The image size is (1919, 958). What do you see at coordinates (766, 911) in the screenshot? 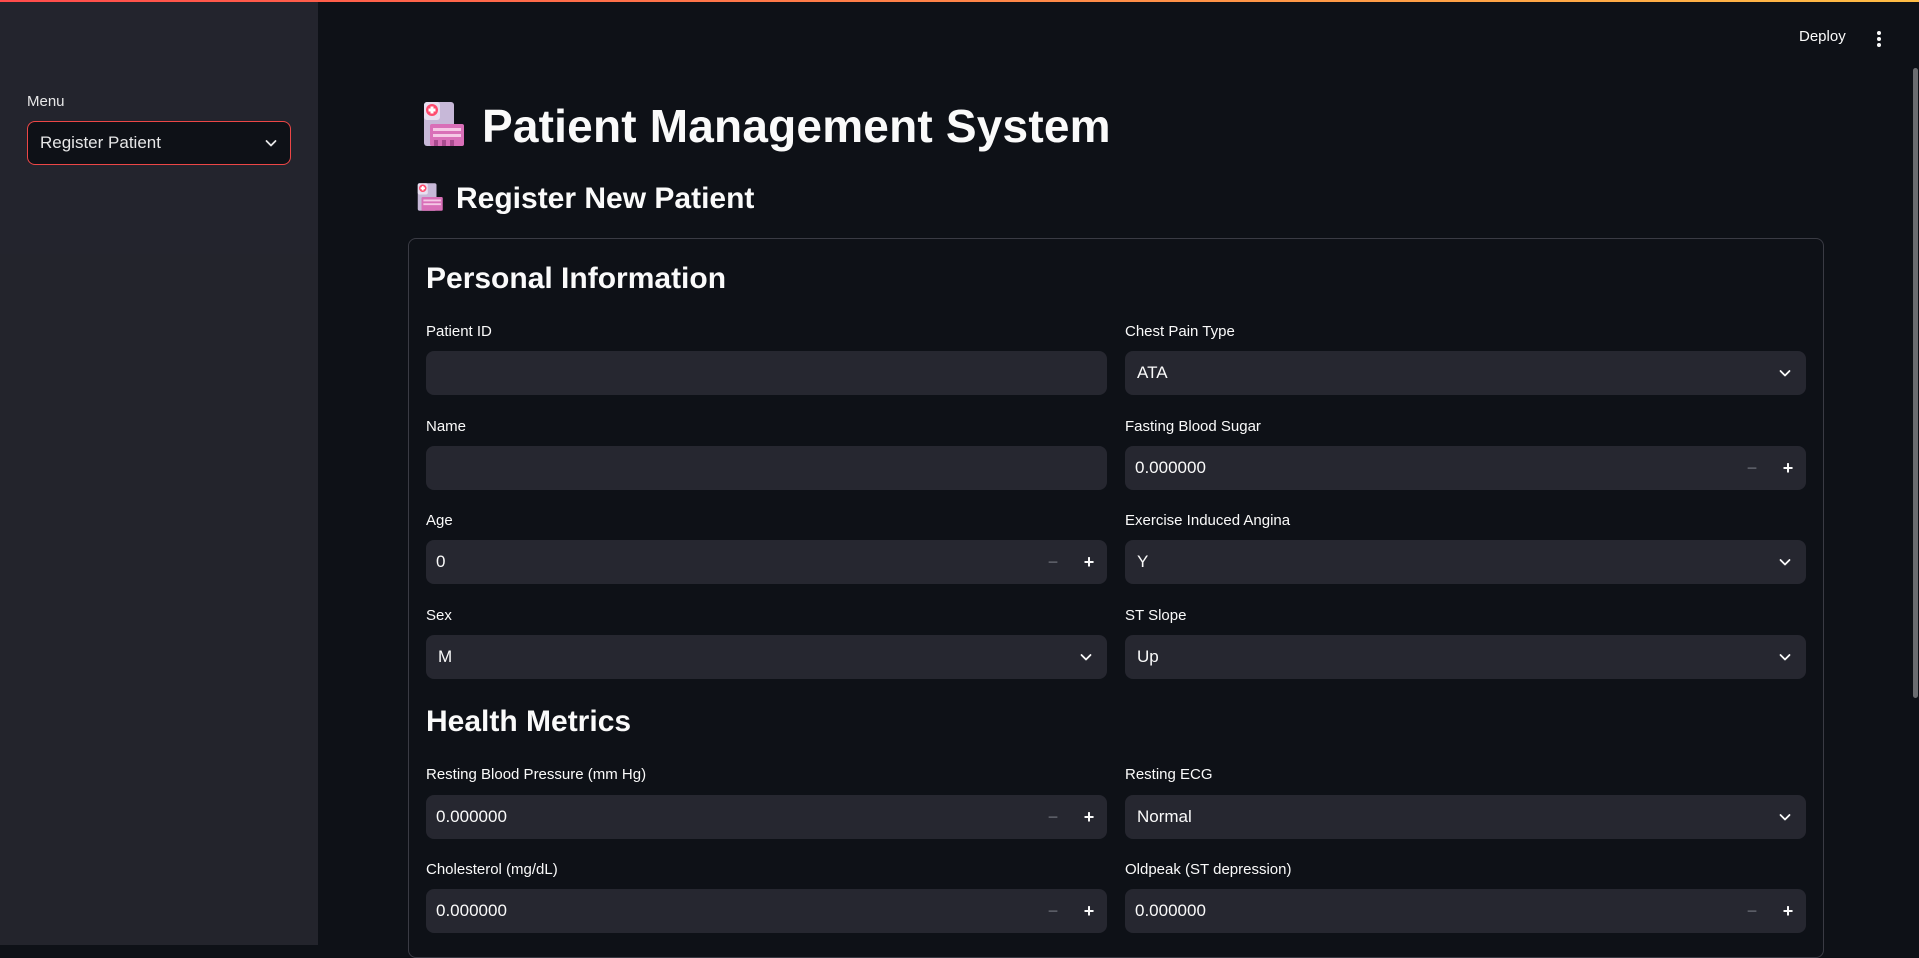
I see `cholesterol-stepper: 0.000000 − +` at bounding box center [766, 911].